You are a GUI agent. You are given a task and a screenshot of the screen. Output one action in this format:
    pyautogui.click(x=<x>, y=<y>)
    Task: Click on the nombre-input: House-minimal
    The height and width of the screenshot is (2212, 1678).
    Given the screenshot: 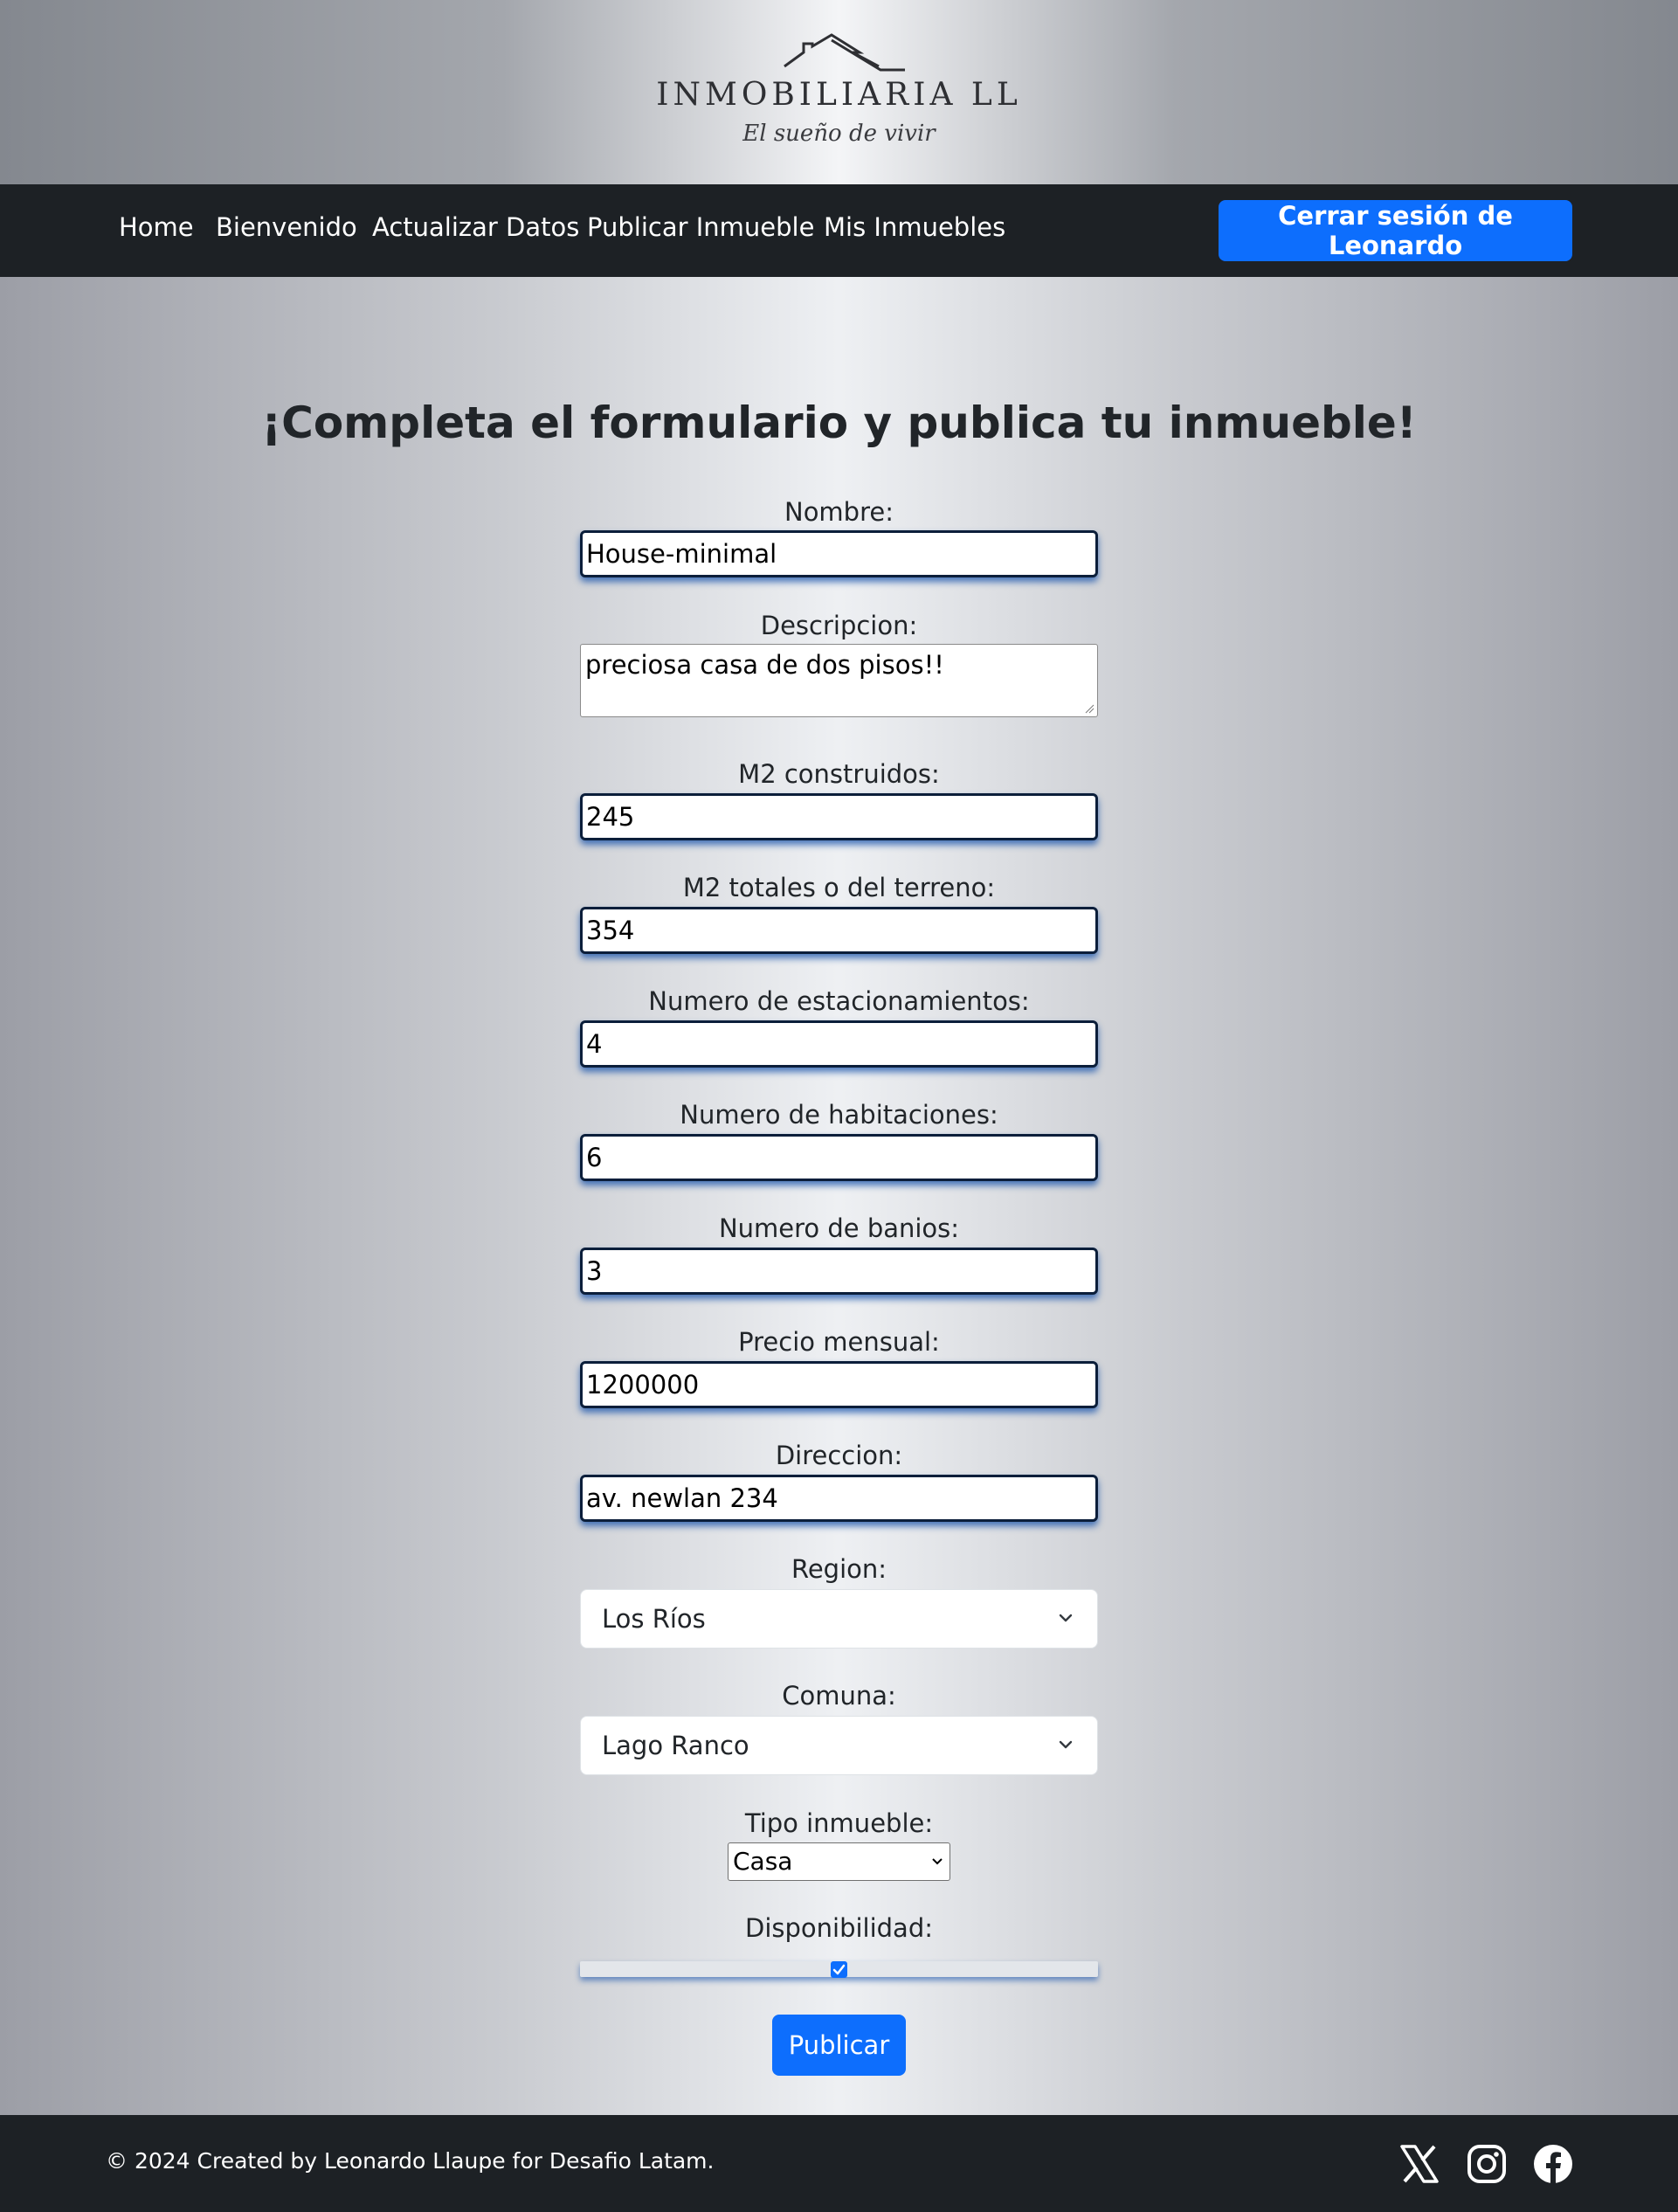 What is the action you would take?
    pyautogui.click(x=839, y=553)
    